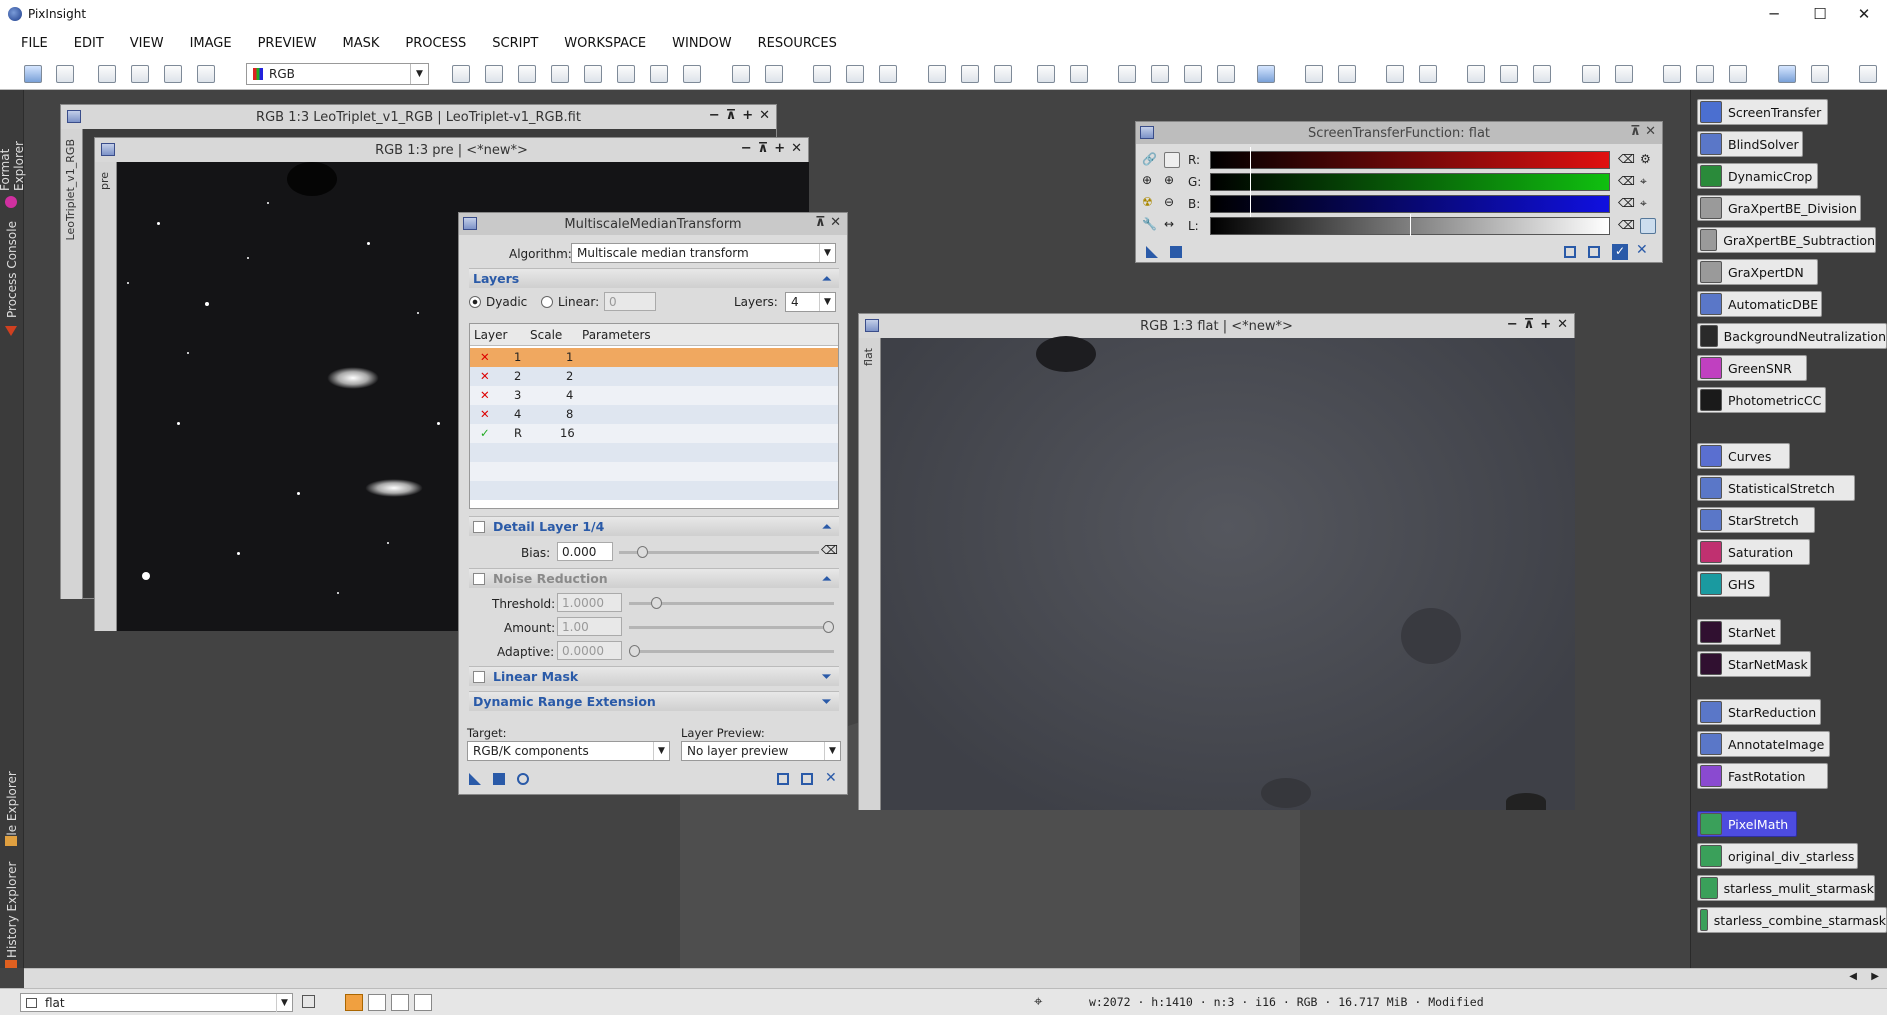 The height and width of the screenshot is (1015, 1887). Describe the element at coordinates (605, 43) in the screenshot. I see `menu-workspace: WORKSPACE` at that location.